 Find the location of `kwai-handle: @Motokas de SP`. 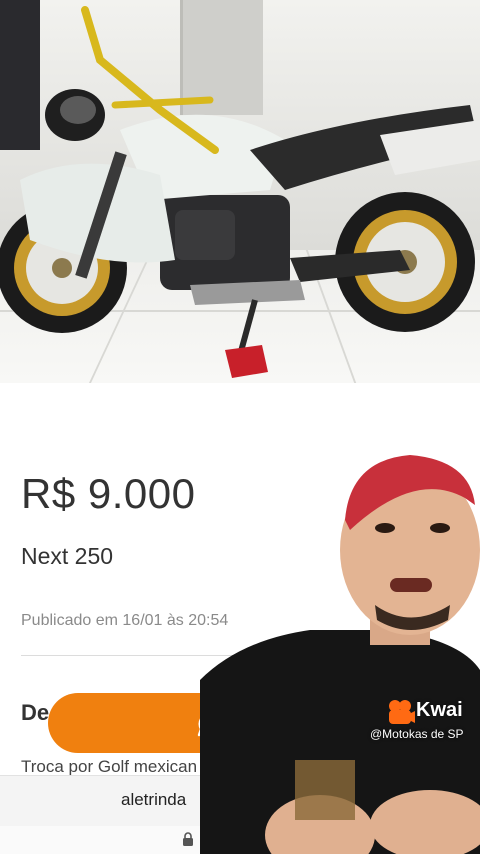

kwai-handle: @Motokas de SP is located at coordinates (417, 734).